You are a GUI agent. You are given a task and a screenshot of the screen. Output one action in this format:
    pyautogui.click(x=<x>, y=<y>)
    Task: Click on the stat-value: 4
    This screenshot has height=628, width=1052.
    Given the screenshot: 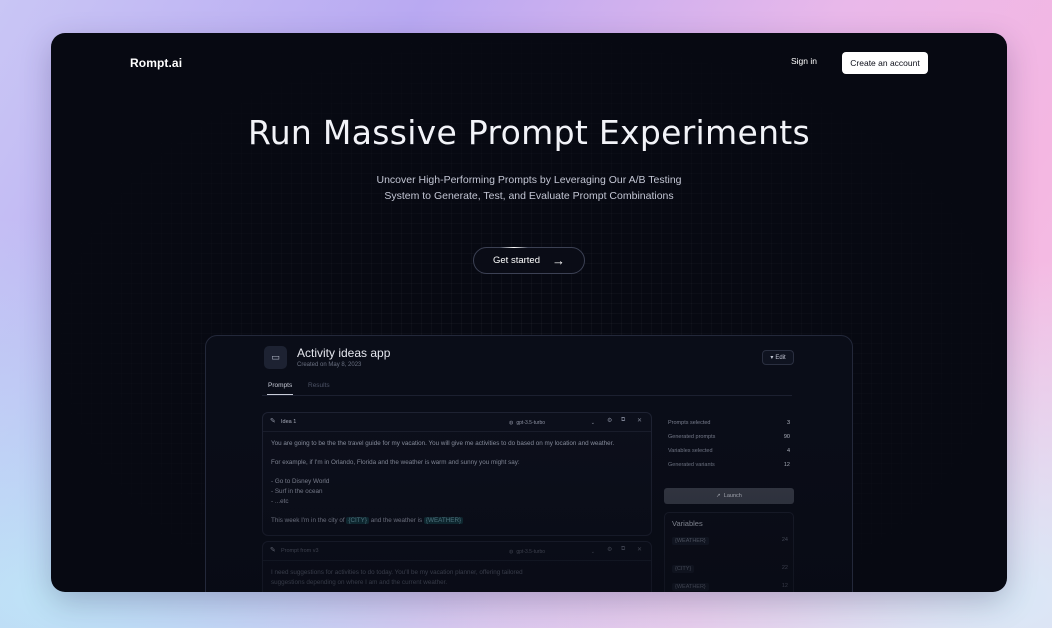 What is the action you would take?
    pyautogui.click(x=788, y=451)
    